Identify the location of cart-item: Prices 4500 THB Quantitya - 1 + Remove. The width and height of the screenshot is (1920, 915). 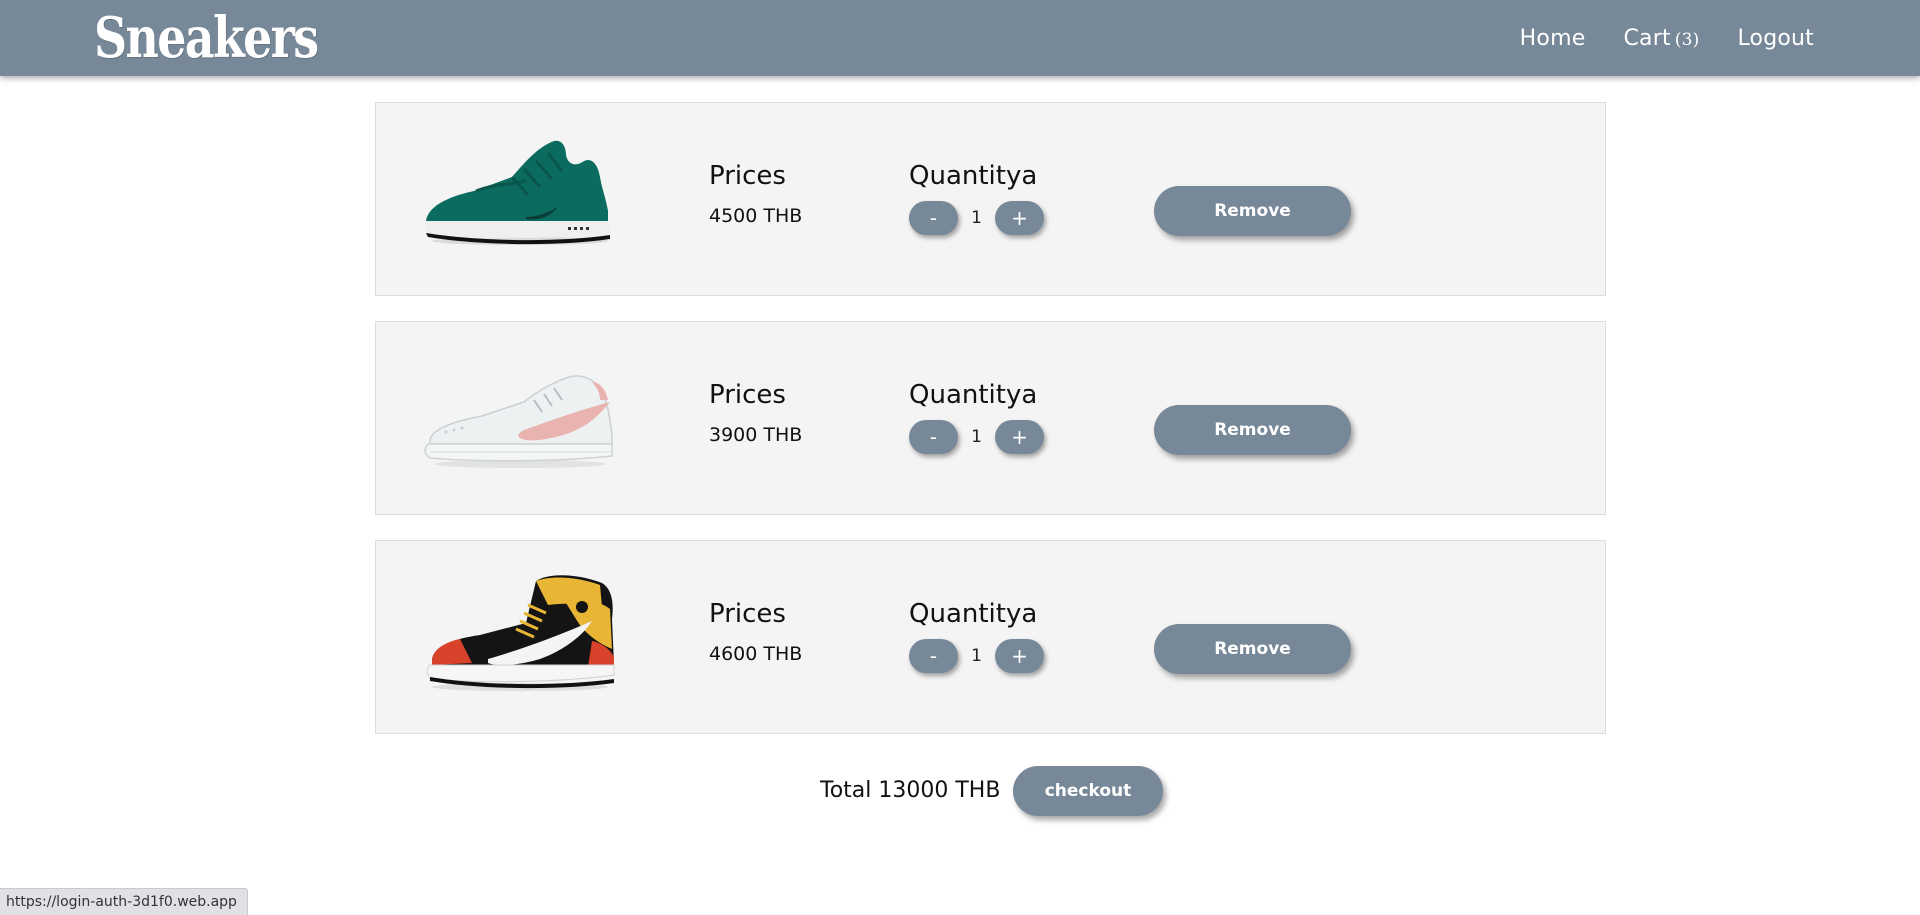
(990, 199).